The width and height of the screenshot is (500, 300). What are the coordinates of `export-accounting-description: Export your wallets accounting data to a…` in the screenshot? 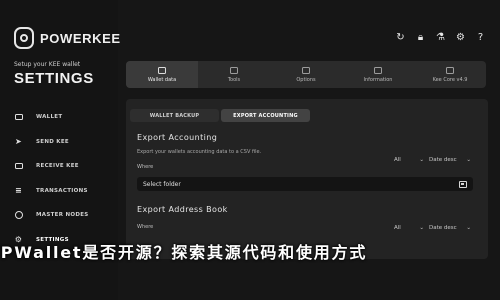 It's located at (199, 152).